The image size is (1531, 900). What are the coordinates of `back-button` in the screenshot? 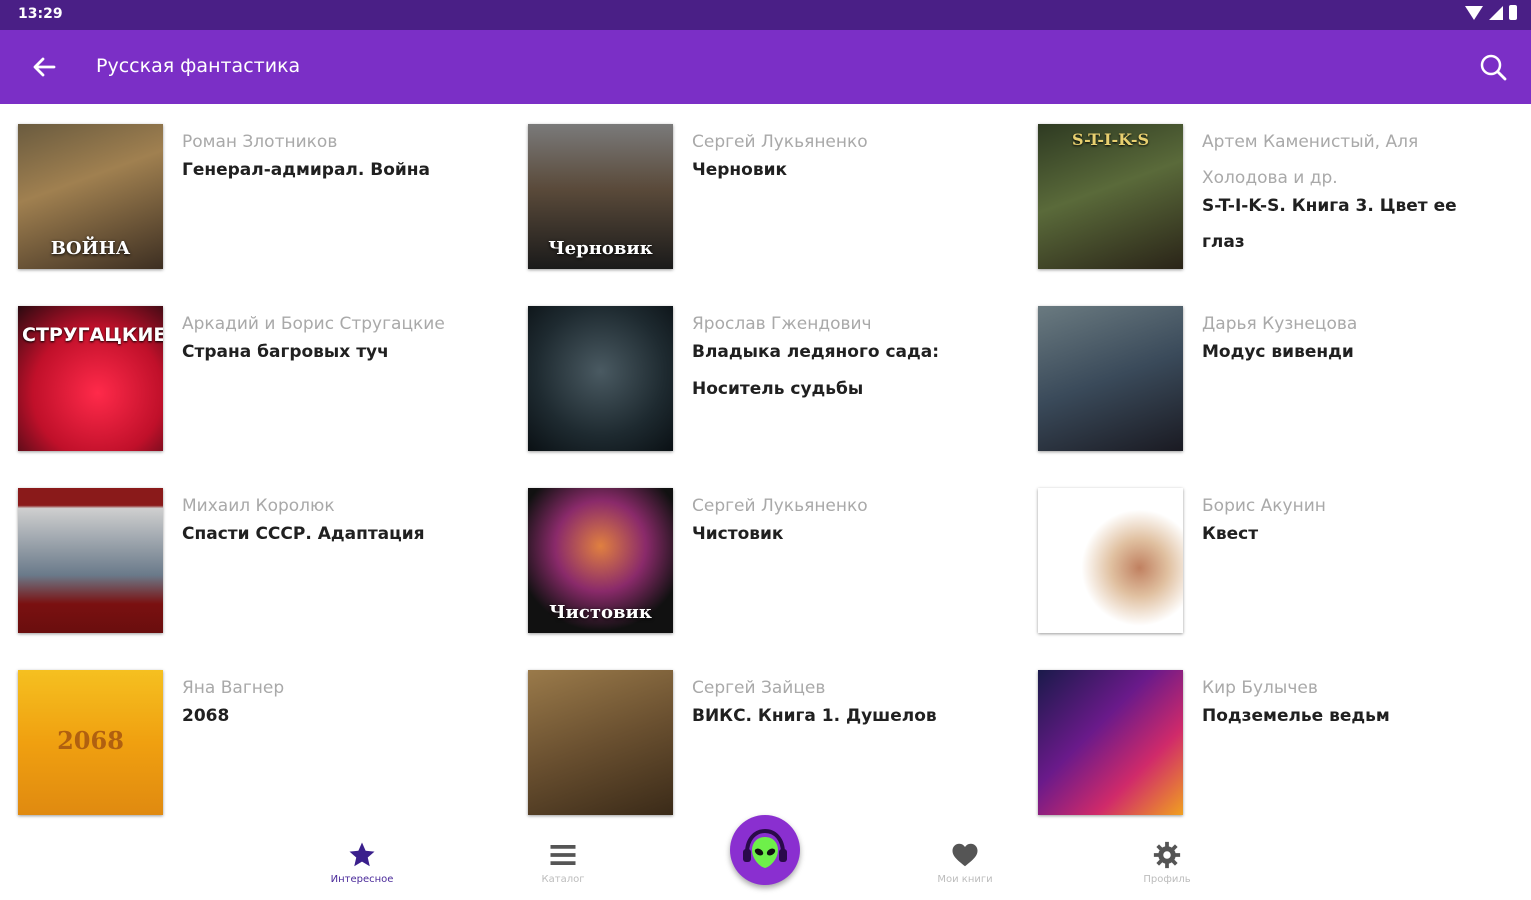 It's located at (44, 67).